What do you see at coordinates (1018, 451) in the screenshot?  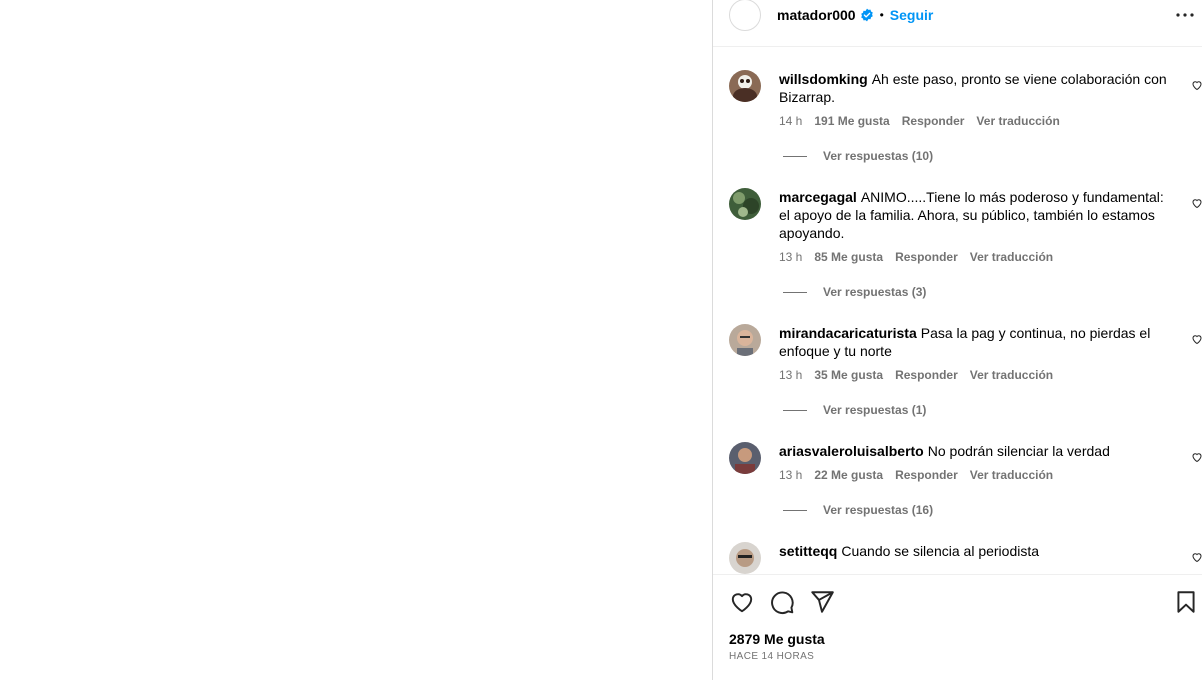 I see `comment-text: No podrán silenciar la verdad` at bounding box center [1018, 451].